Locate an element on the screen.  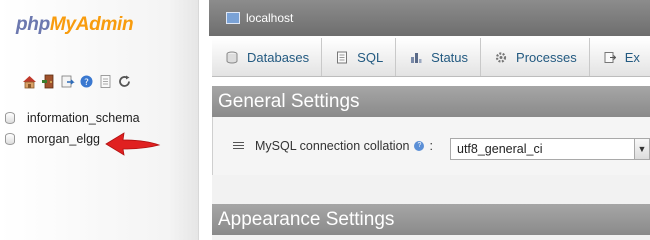
collation-value: utf8_general_ci is located at coordinates (500, 149).